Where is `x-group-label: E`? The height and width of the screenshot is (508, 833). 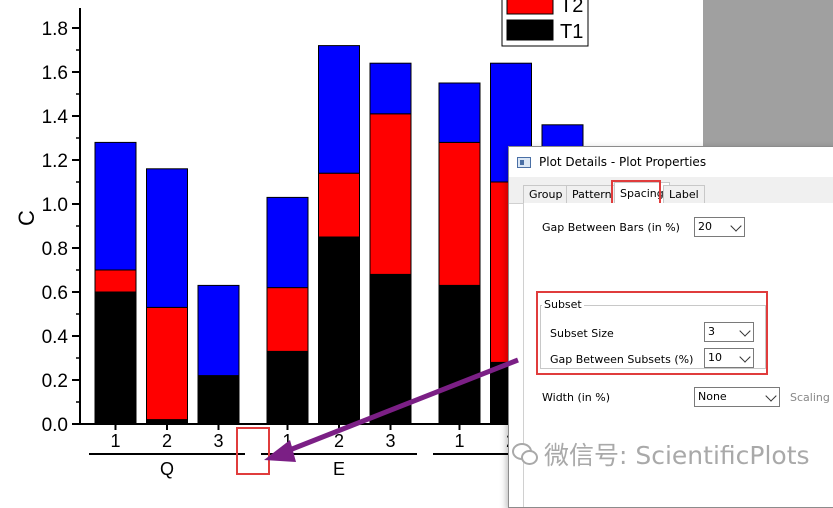 x-group-label: E is located at coordinates (339, 469).